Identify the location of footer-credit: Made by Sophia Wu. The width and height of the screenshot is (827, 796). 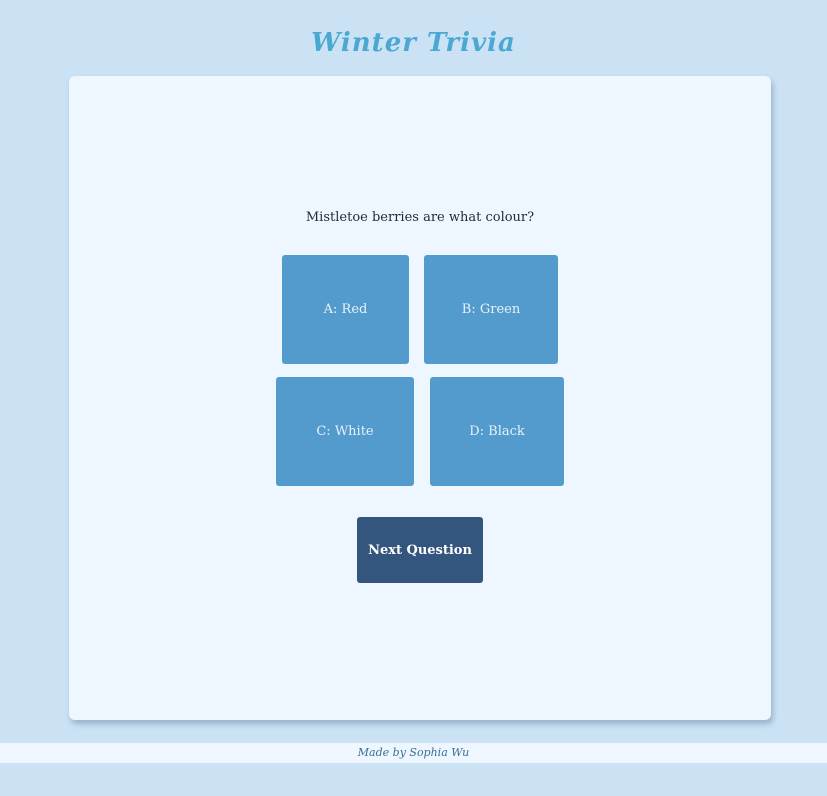
(413, 753).